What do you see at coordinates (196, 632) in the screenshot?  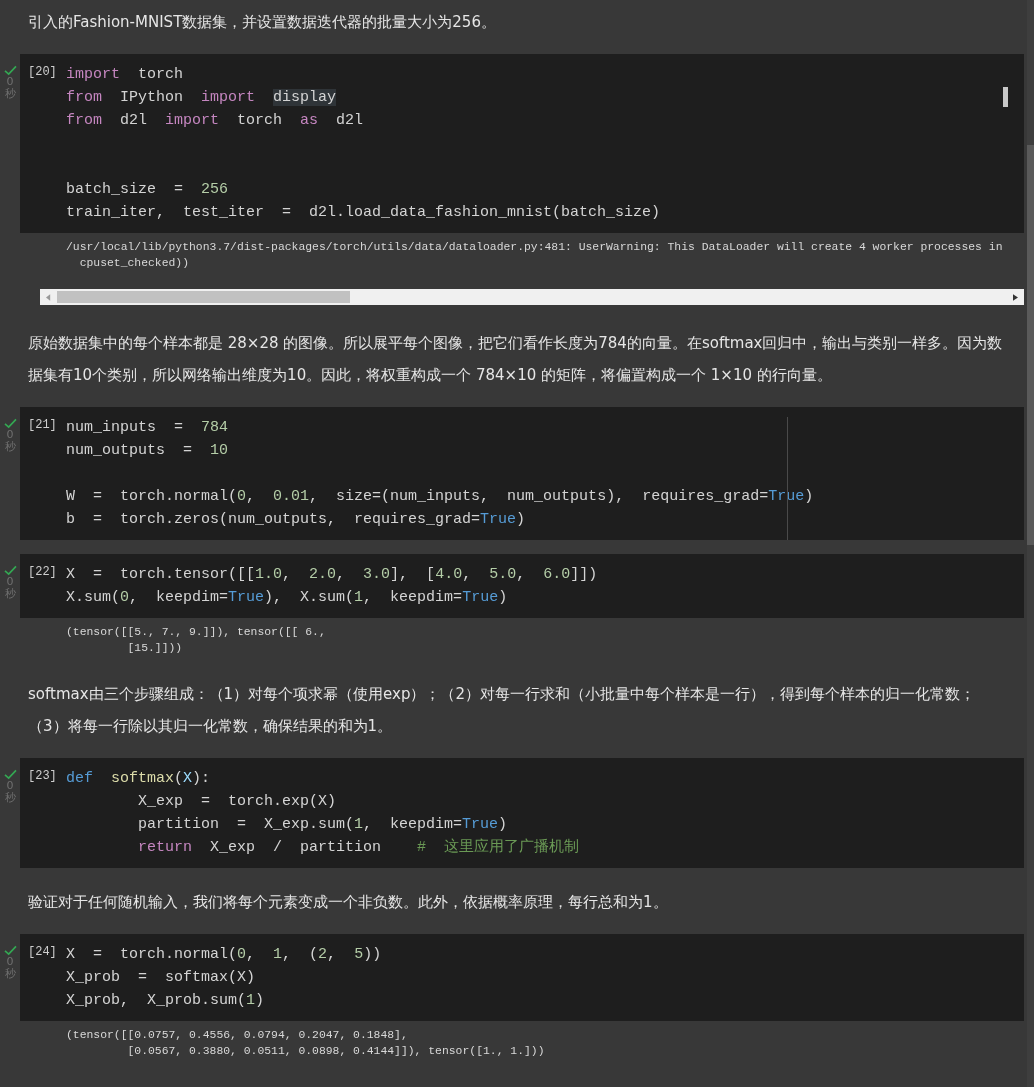 I see `output-line: (tensor([[5., 7., 9.]]), tensor([[ 6.,` at bounding box center [196, 632].